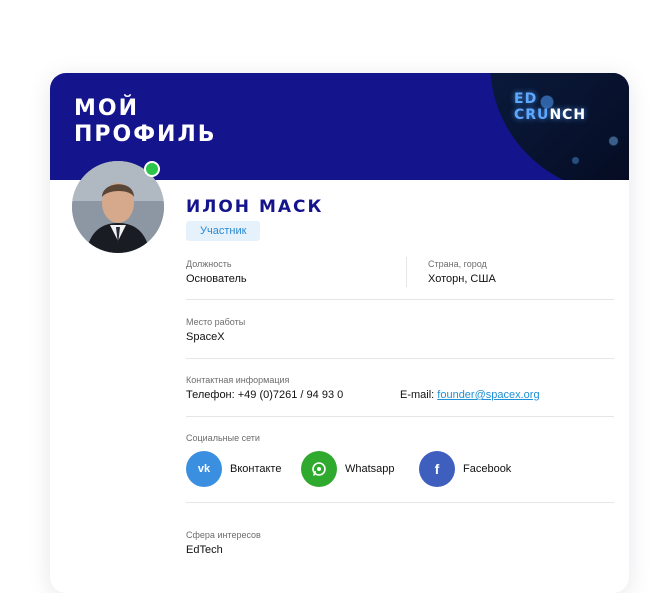 The width and height of the screenshot is (670, 593). What do you see at coordinates (118, 207) in the screenshot?
I see `avatar` at bounding box center [118, 207].